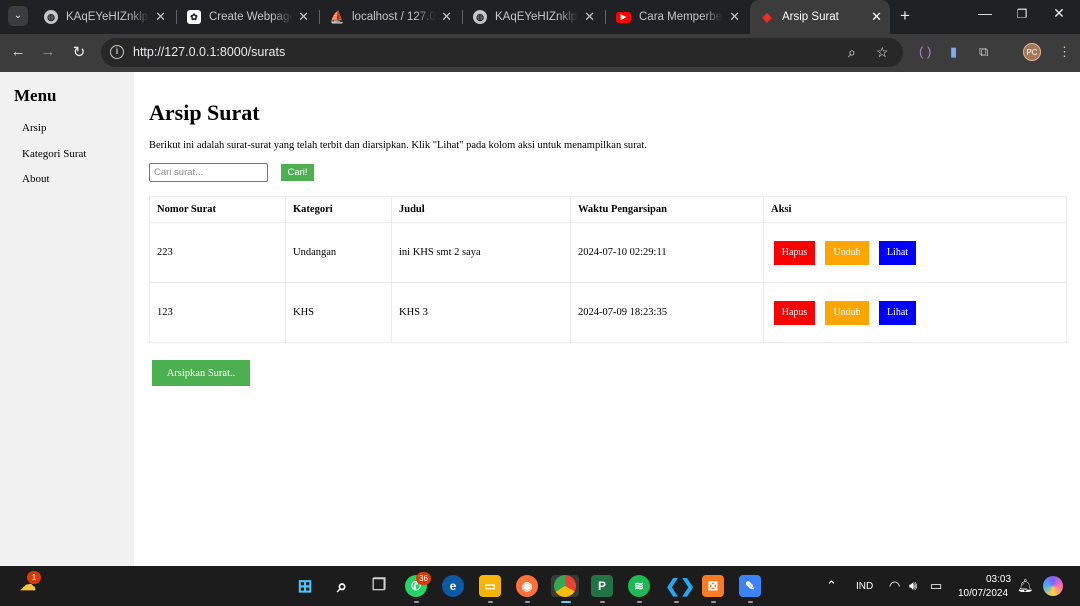 Image resolution: width=1080 pixels, height=606 pixels. What do you see at coordinates (1053, 586) in the screenshot?
I see `copilot-icon` at bounding box center [1053, 586].